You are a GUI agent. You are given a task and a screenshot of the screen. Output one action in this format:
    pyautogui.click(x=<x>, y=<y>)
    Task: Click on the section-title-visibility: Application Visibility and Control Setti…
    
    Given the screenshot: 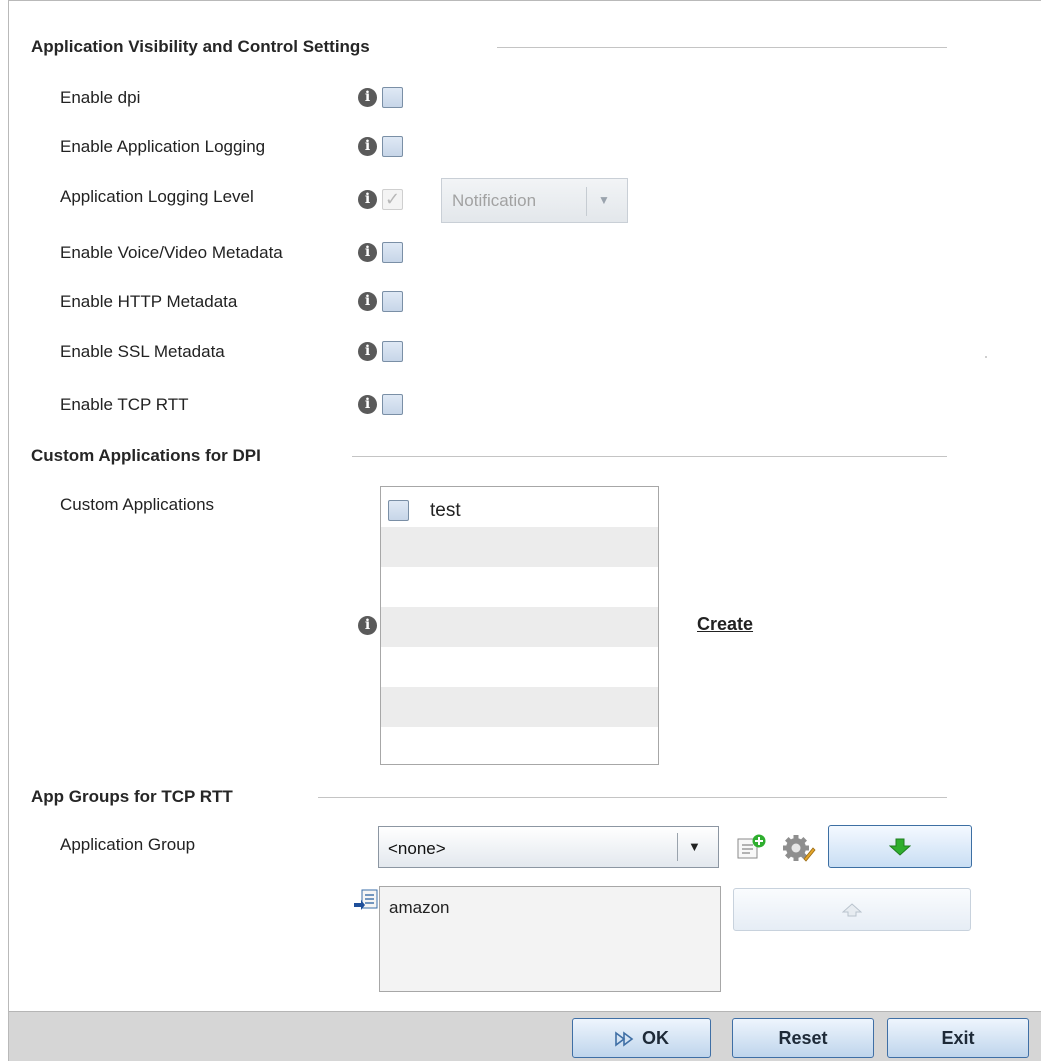 What is the action you would take?
    pyautogui.click(x=200, y=46)
    